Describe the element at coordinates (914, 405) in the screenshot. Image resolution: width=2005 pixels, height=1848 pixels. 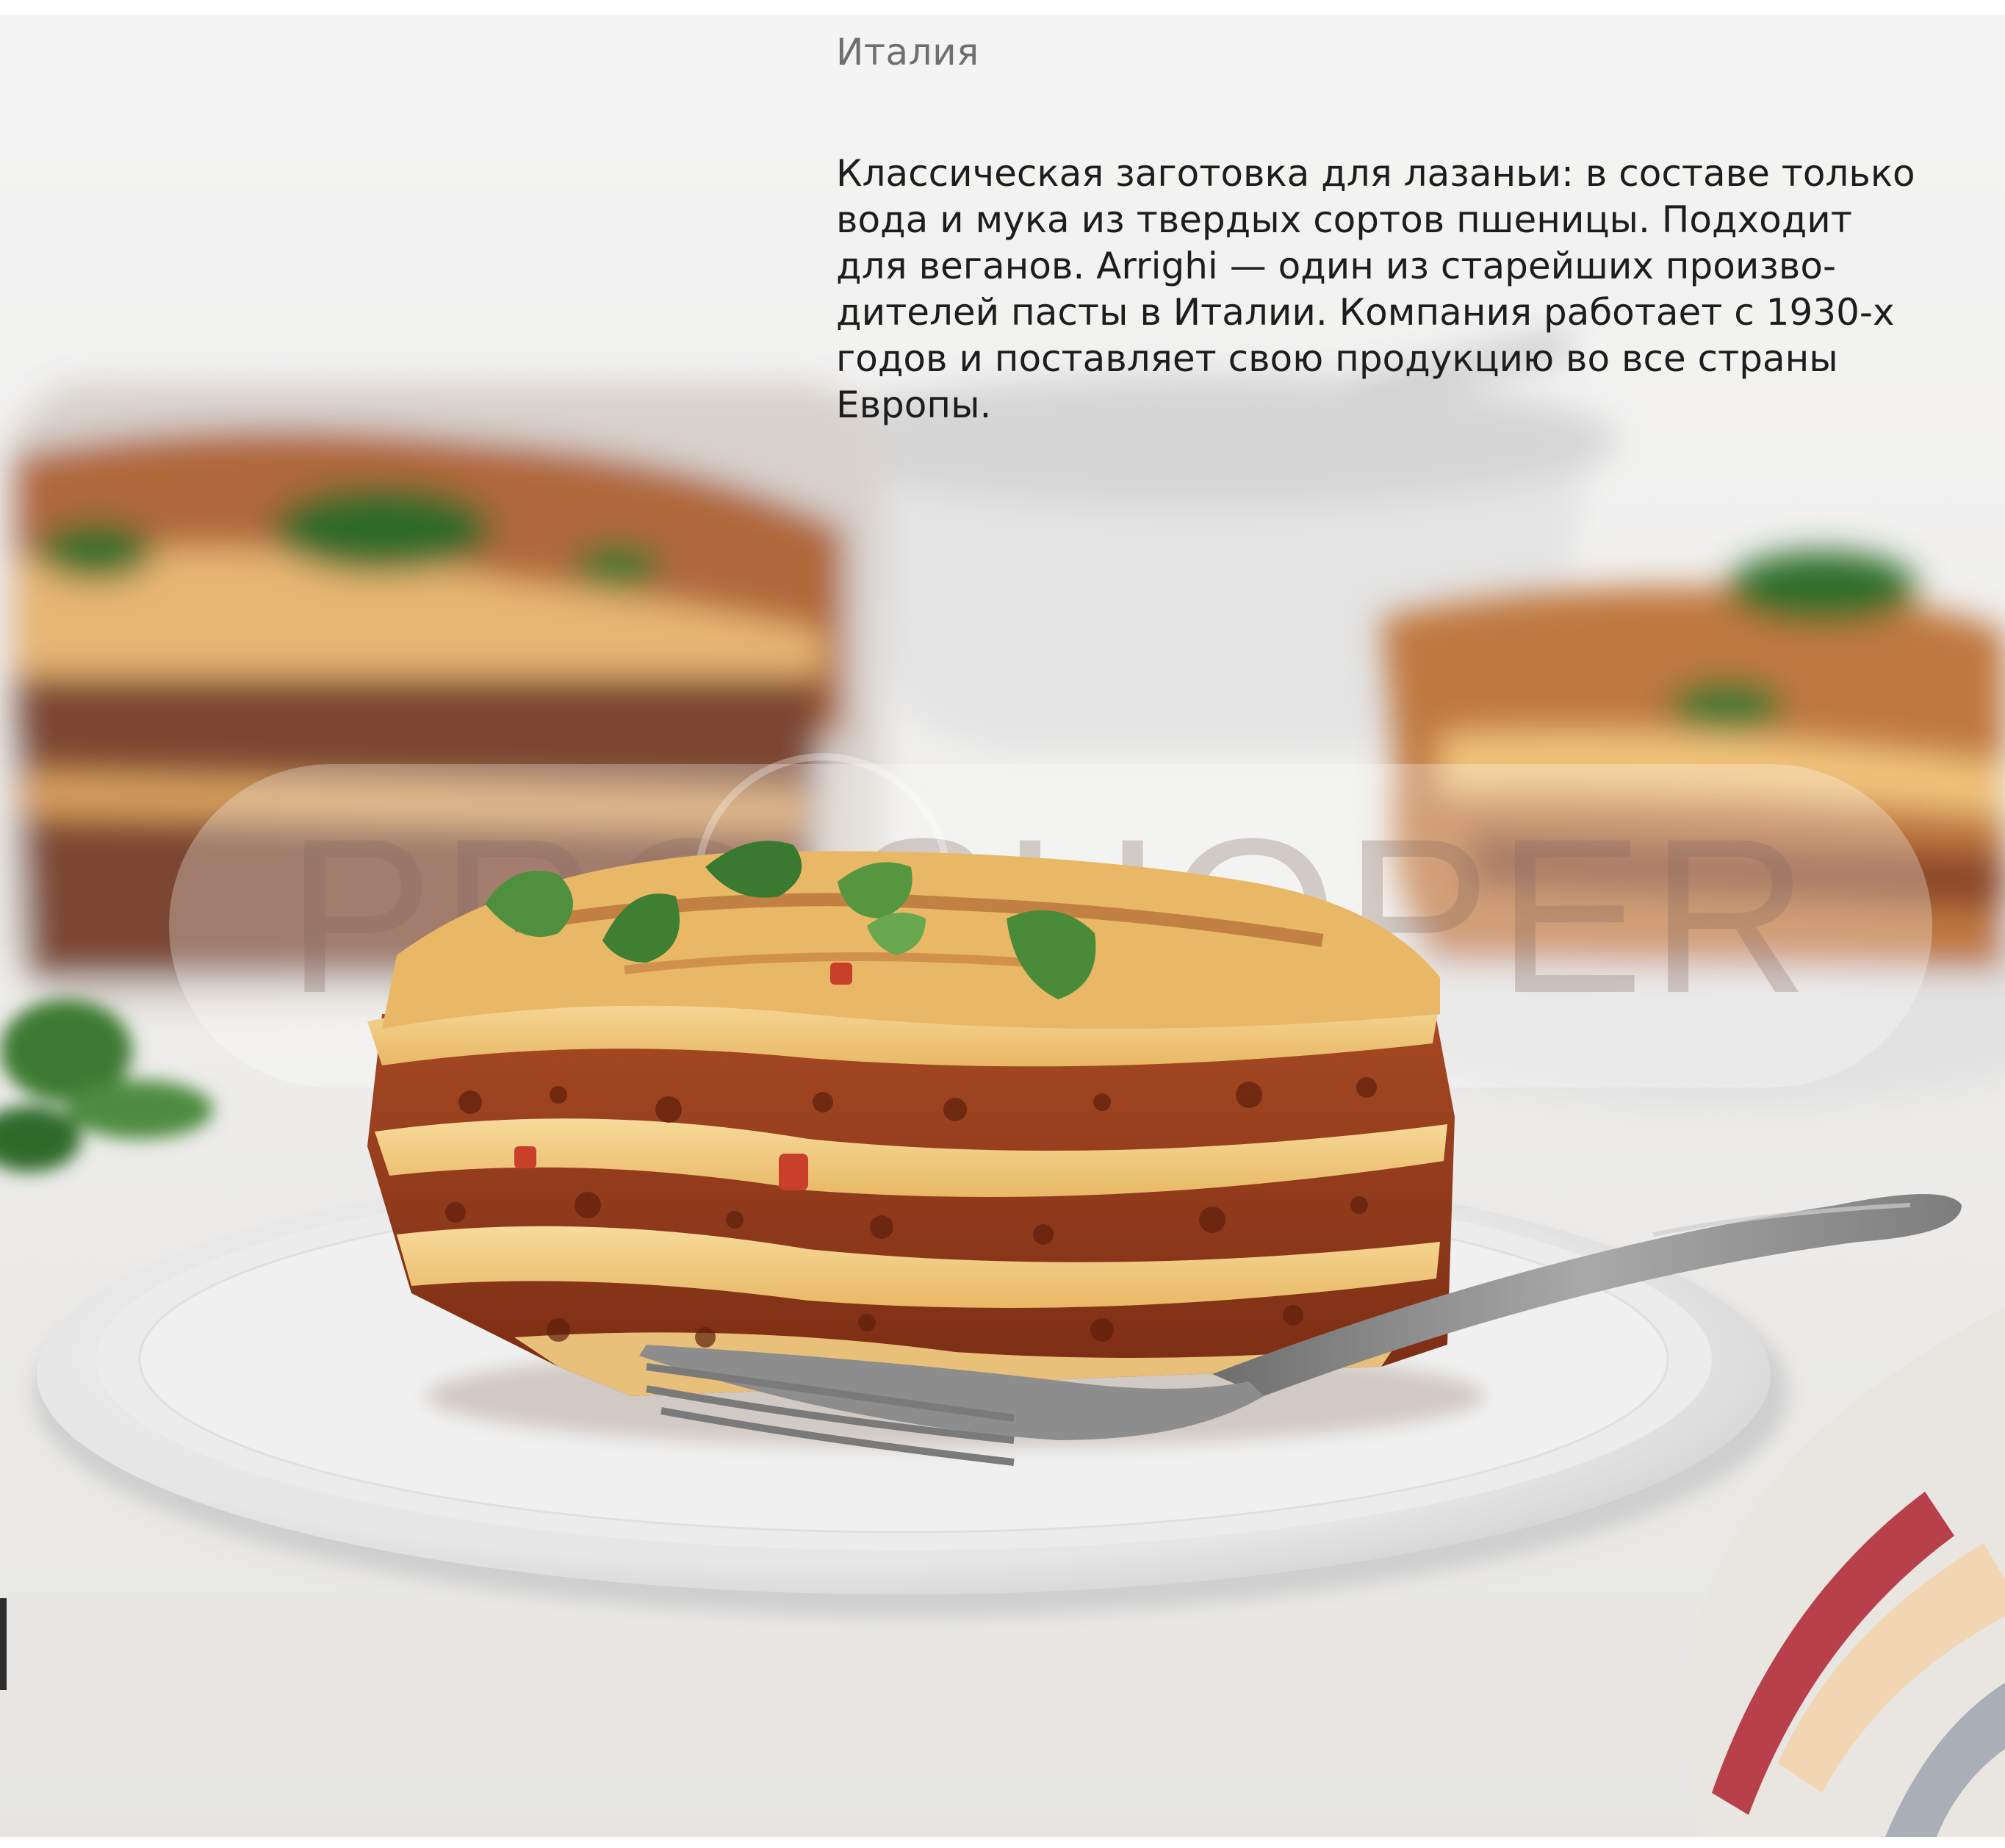
I see `description-line: Европы.` at that location.